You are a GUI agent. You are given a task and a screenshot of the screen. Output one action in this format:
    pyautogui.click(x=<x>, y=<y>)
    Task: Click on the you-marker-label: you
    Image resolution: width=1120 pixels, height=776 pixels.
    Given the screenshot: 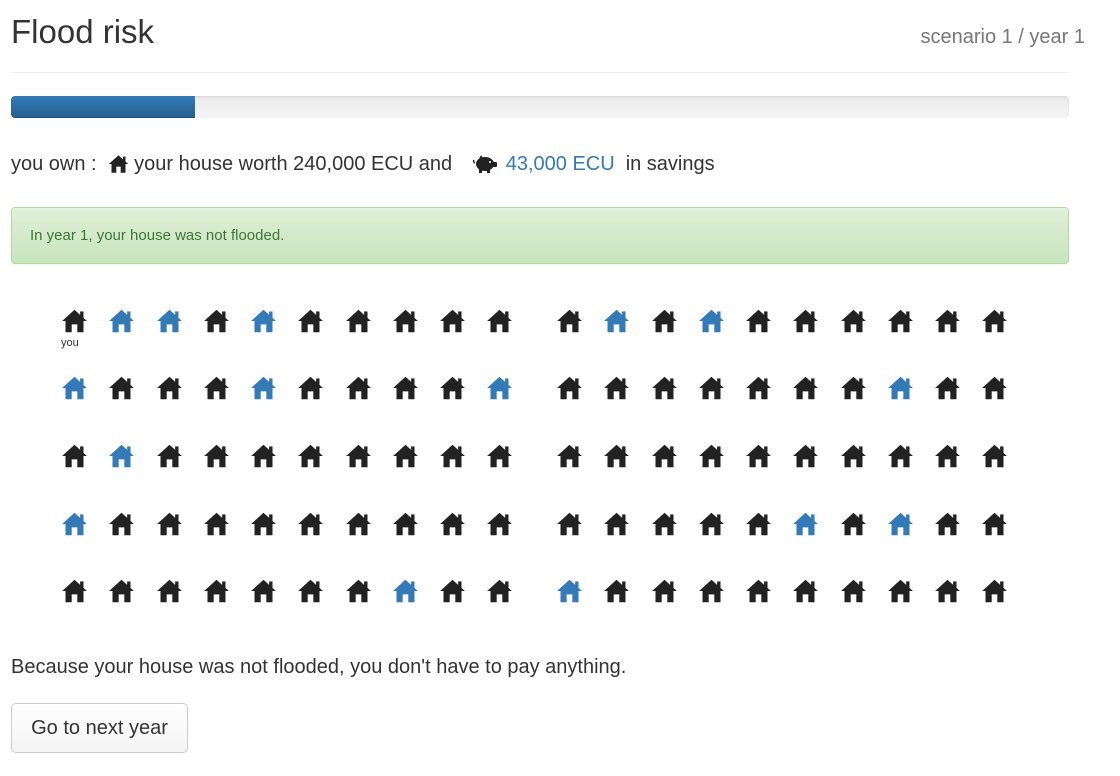 What is the action you would take?
    pyautogui.click(x=70, y=343)
    